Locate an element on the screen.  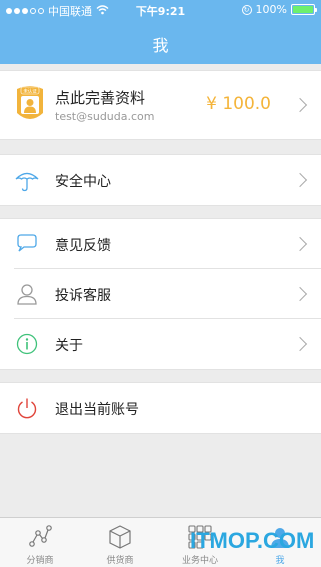
supplier-box-icon is located at coordinates (120, 537).